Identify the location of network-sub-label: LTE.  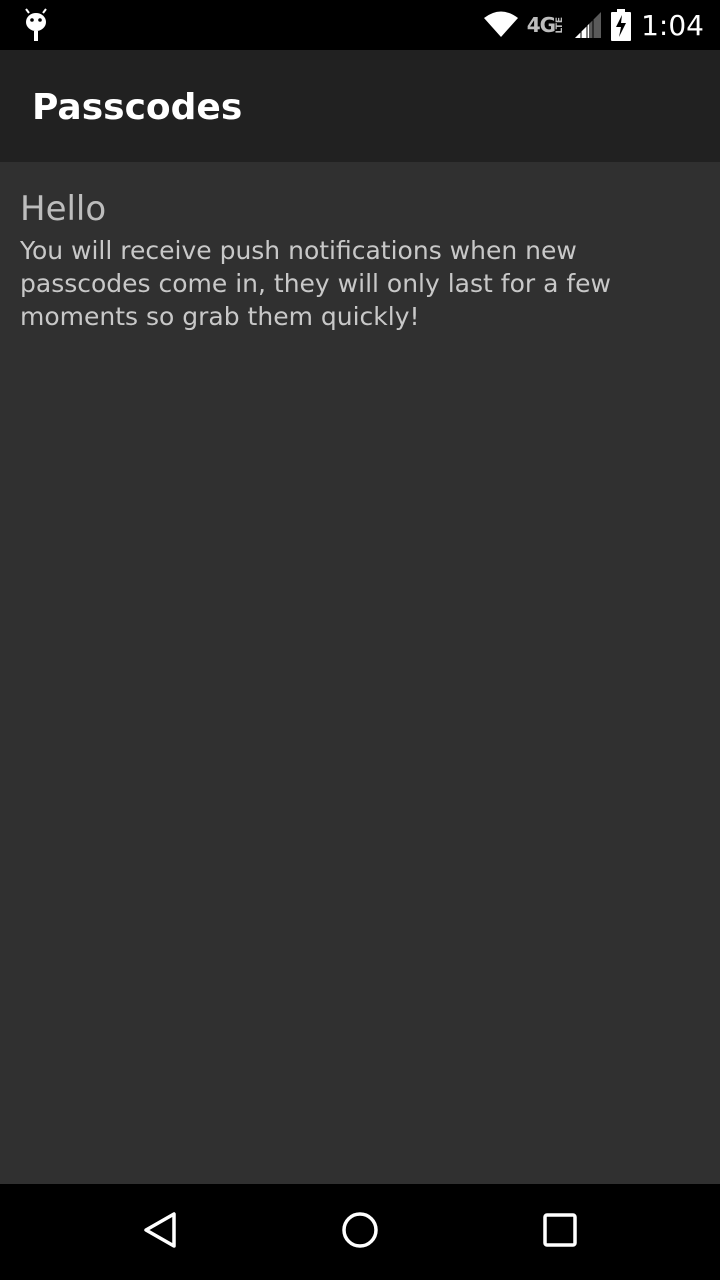
(560, 25).